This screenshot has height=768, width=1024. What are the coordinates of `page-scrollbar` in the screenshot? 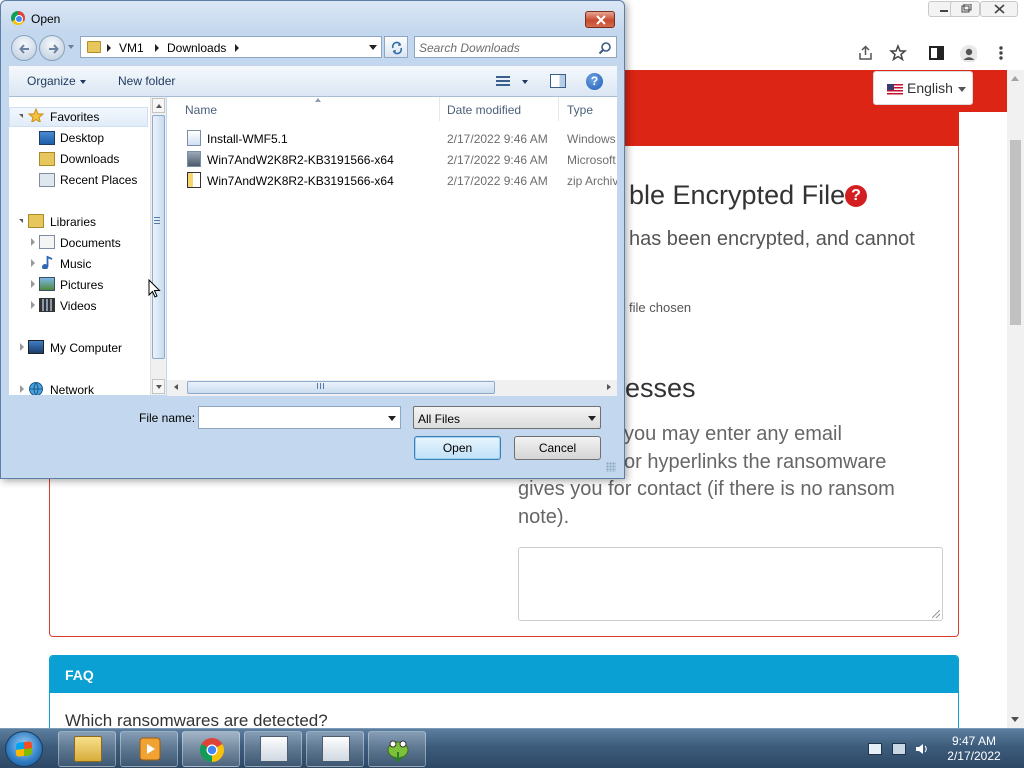 It's located at (1015, 399).